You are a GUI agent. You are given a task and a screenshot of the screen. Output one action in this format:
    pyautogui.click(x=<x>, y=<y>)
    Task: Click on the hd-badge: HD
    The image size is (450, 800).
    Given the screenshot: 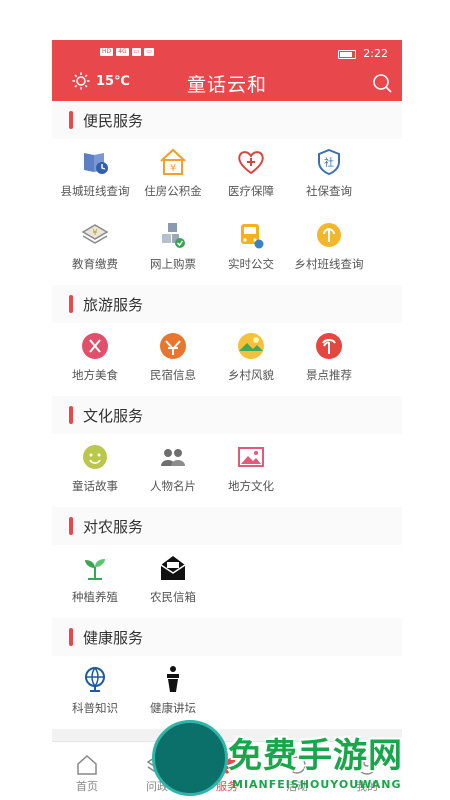 What is the action you would take?
    pyautogui.click(x=107, y=52)
    